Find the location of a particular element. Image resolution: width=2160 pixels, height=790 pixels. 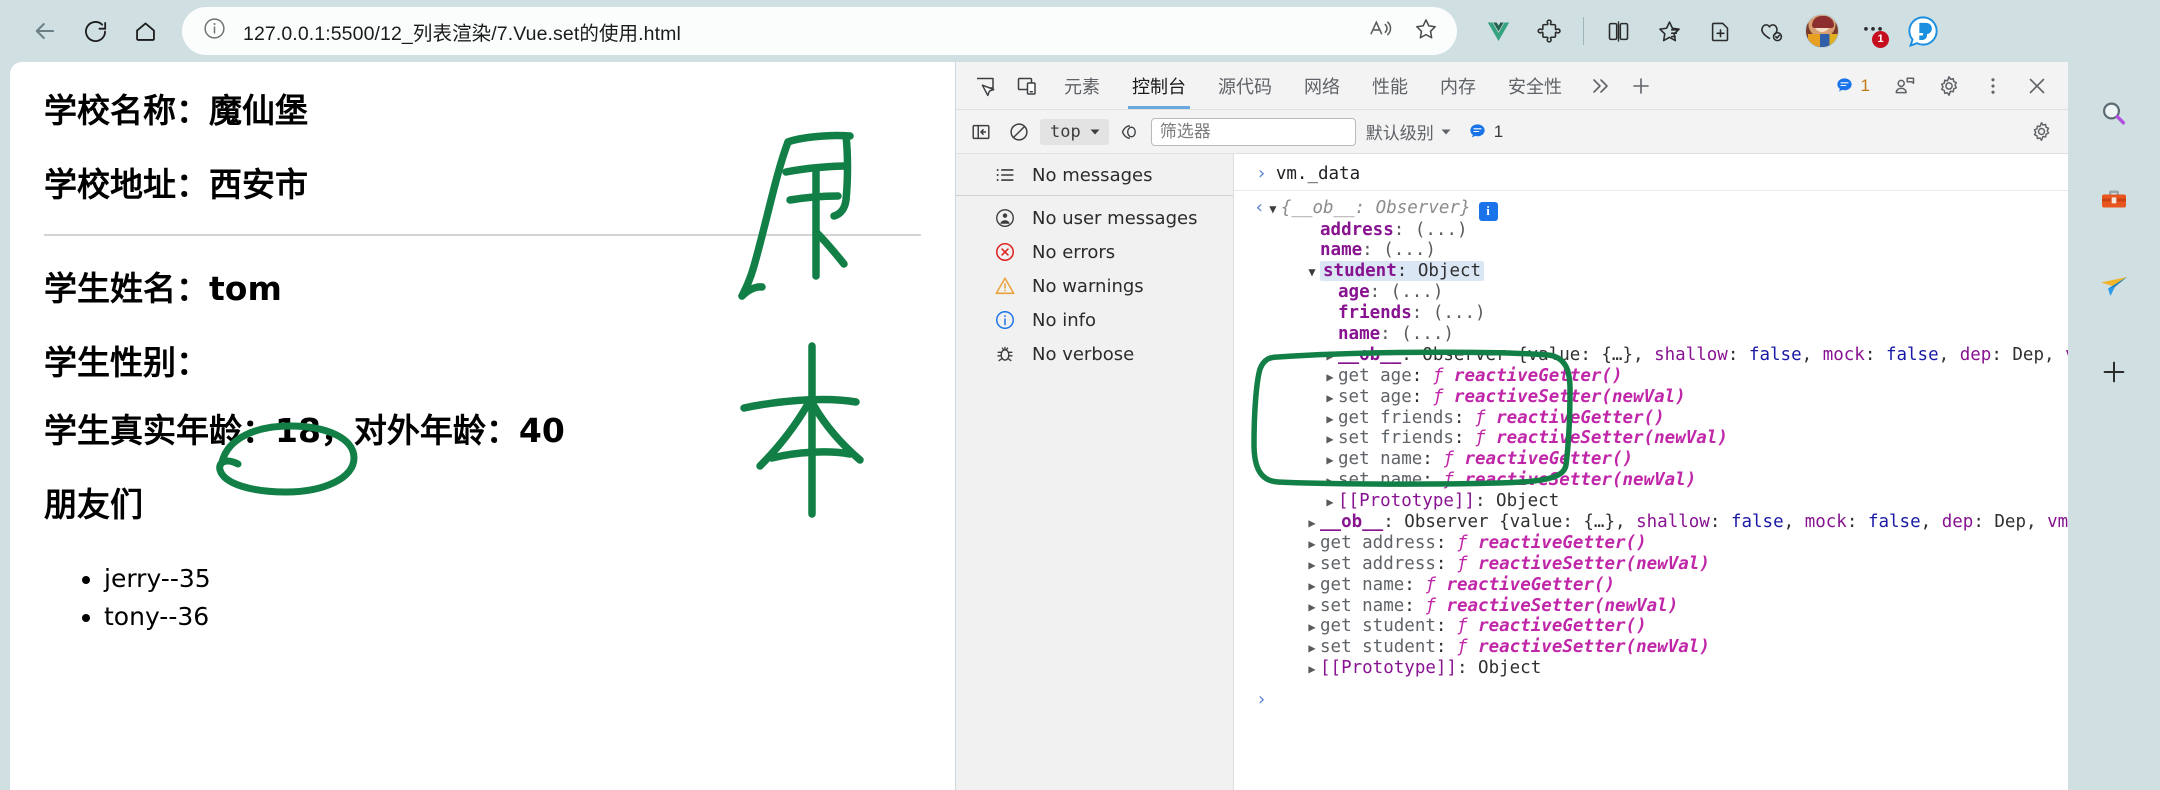

feedback-icon is located at coordinates (1905, 86).